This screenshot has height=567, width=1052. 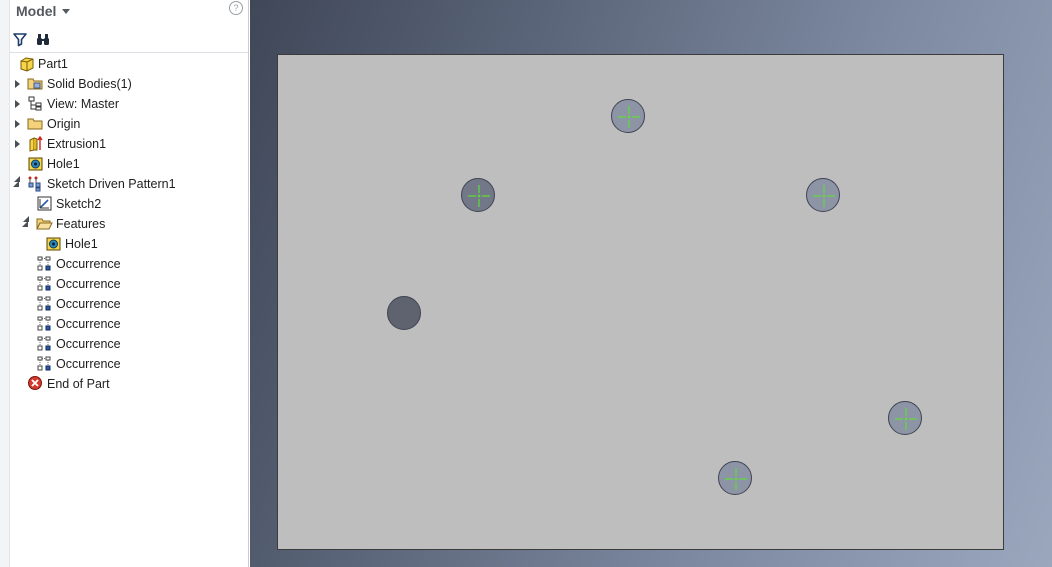 What do you see at coordinates (128, 144) in the screenshot?
I see `tree-item: Extrusion1` at bounding box center [128, 144].